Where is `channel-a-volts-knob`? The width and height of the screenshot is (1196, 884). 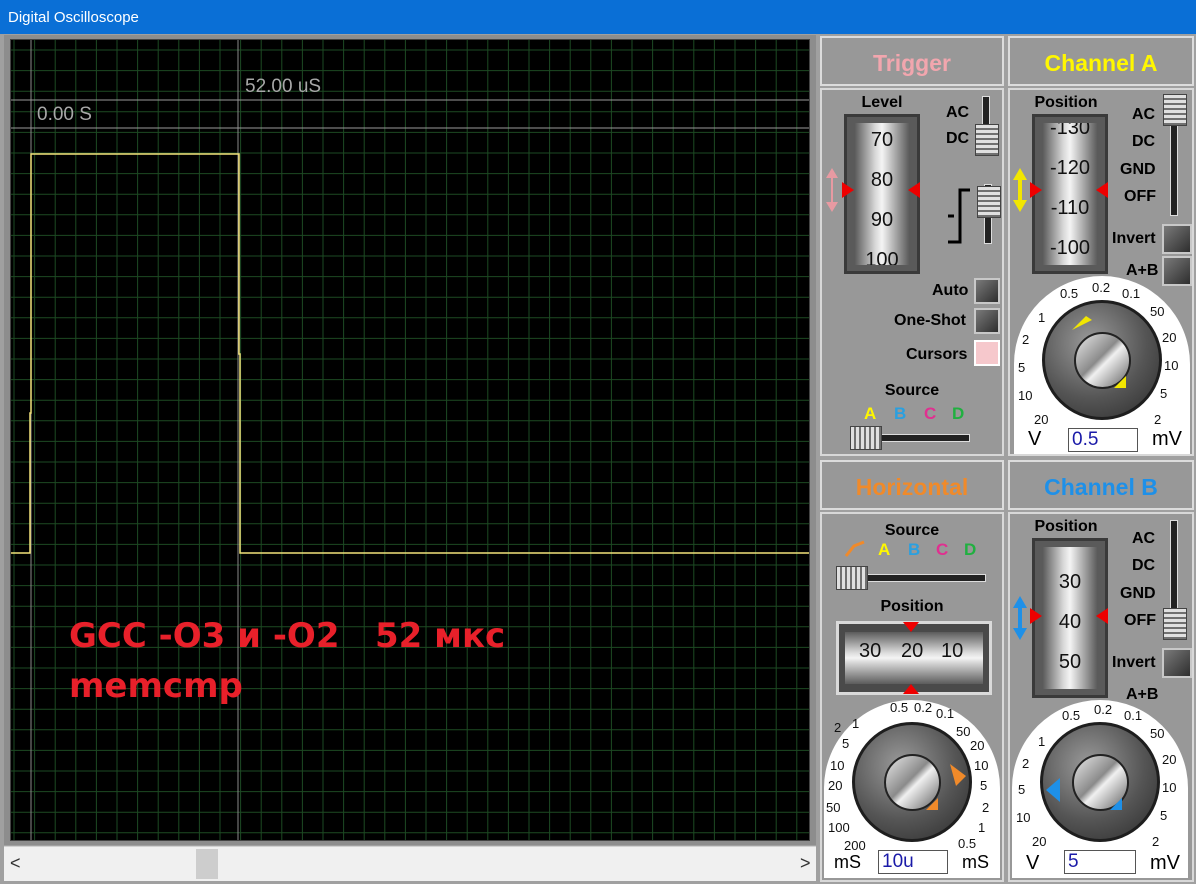
channel-a-volts-knob is located at coordinates (1102, 360).